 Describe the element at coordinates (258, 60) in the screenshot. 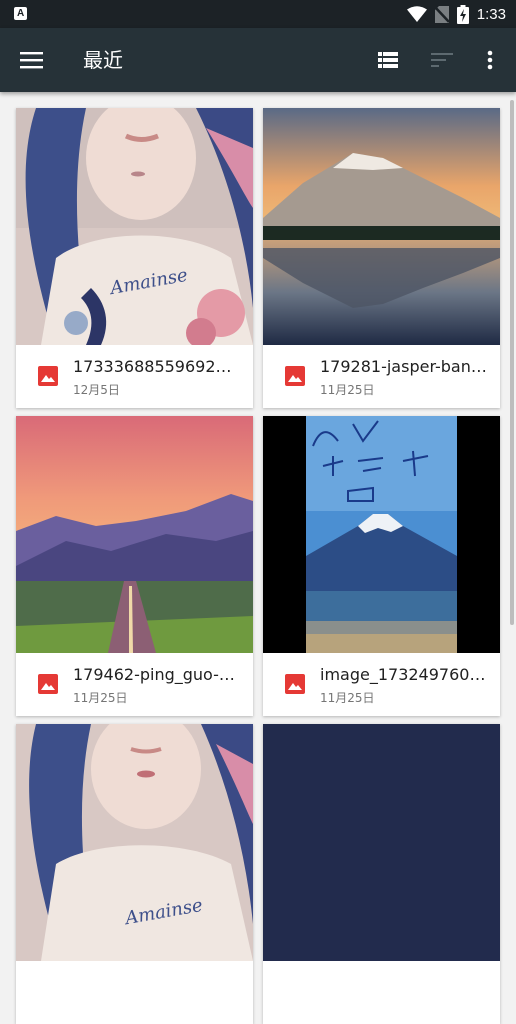

I see `app-toolbar: 最近` at that location.